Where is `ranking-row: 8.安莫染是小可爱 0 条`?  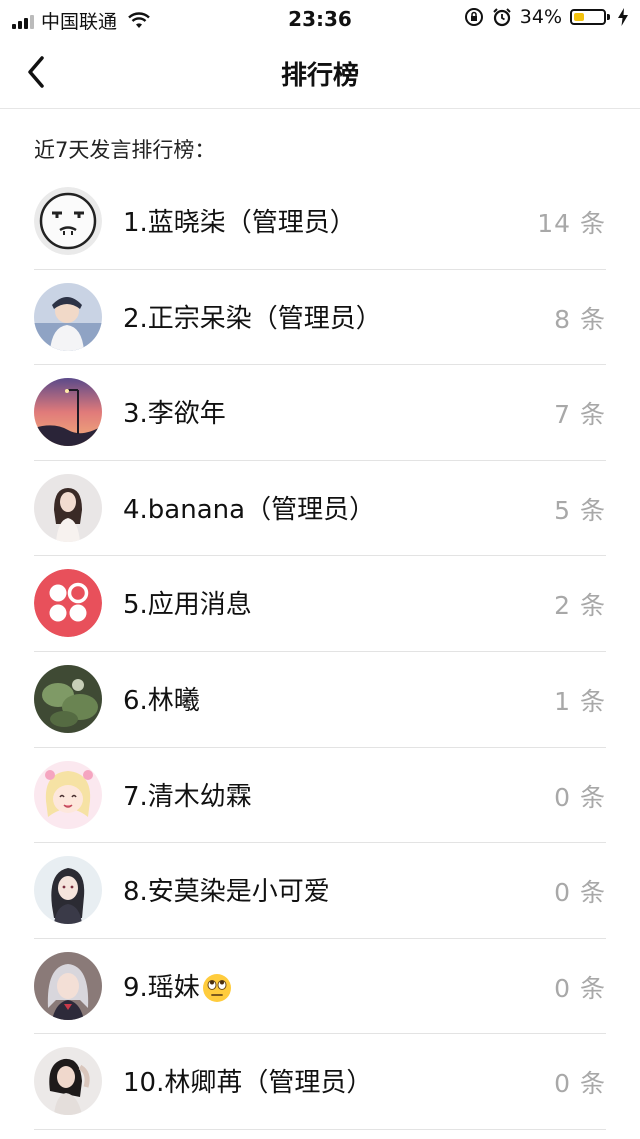 ranking-row: 8.安莫染是小可爱 0 条 is located at coordinates (320, 891).